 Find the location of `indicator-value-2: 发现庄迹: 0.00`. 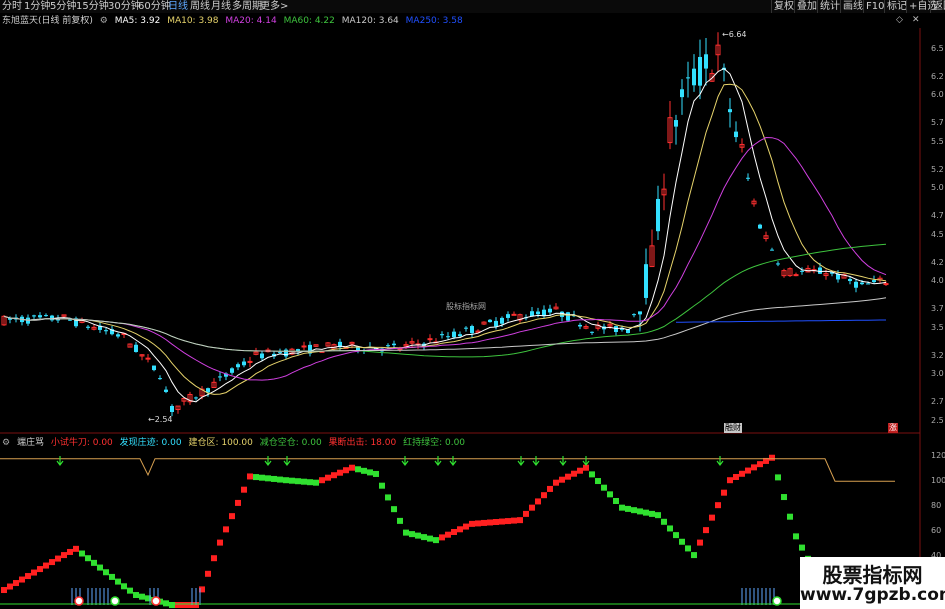

indicator-value-2: 发现庄迹: 0.00 is located at coordinates (150, 443).